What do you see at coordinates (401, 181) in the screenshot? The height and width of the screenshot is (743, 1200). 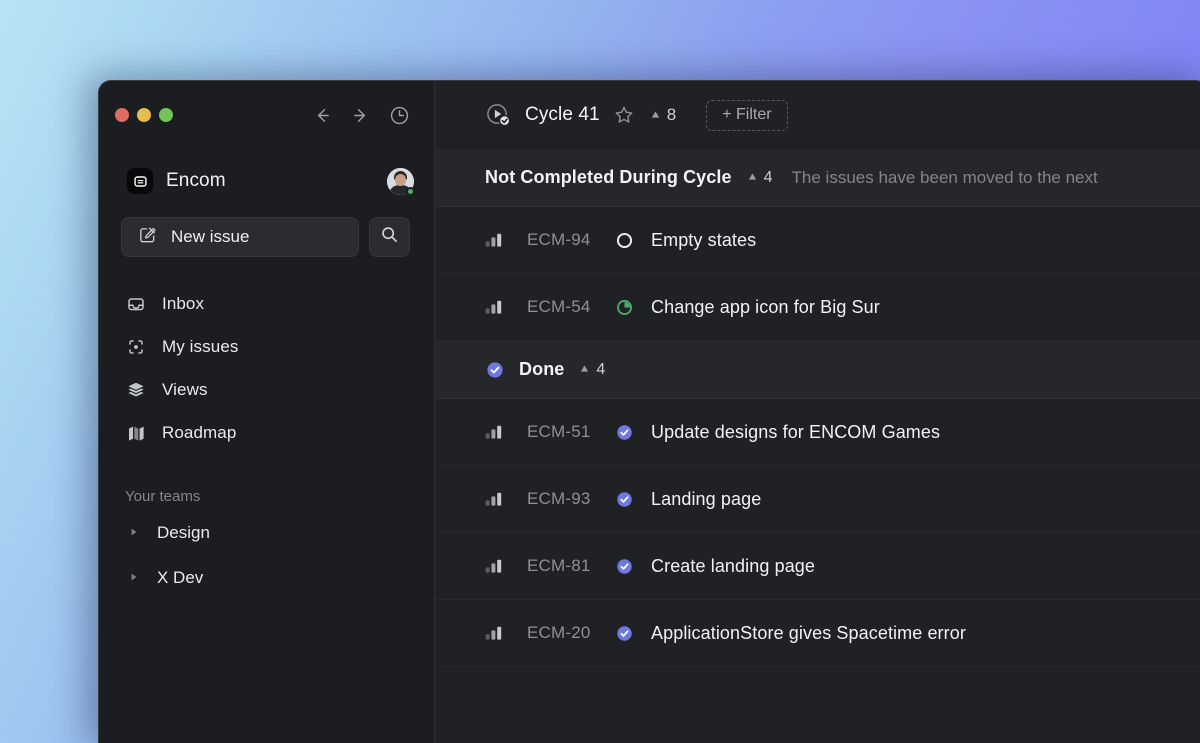 I see `avatar` at bounding box center [401, 181].